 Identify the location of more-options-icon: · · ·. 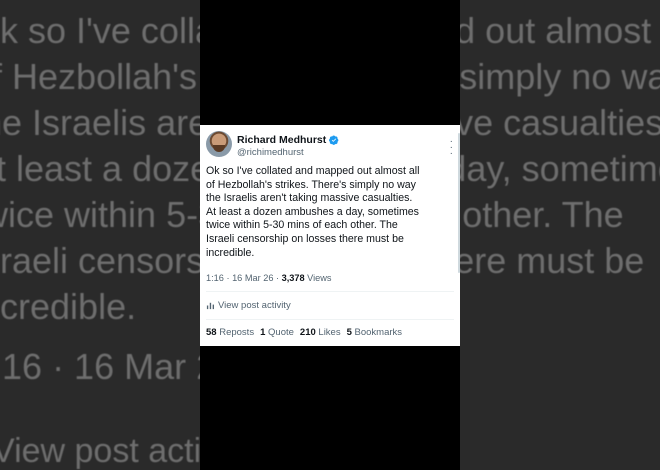
(452, 148).